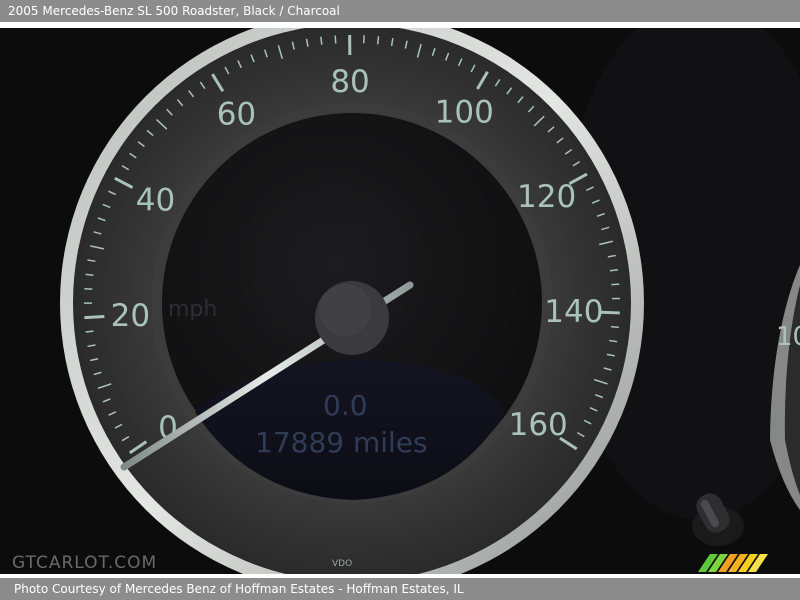  I want to click on dealer-logo, so click(733, 563).